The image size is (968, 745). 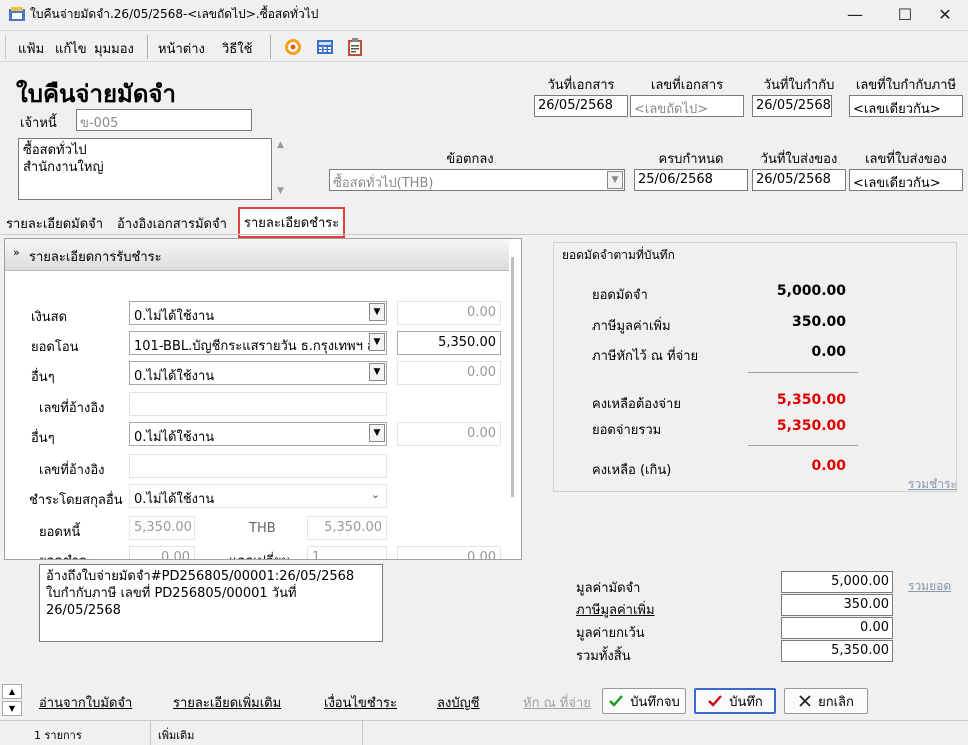 I want to click on delivery-no-label: เลขที่ใบส่งของ, so click(x=906, y=159).